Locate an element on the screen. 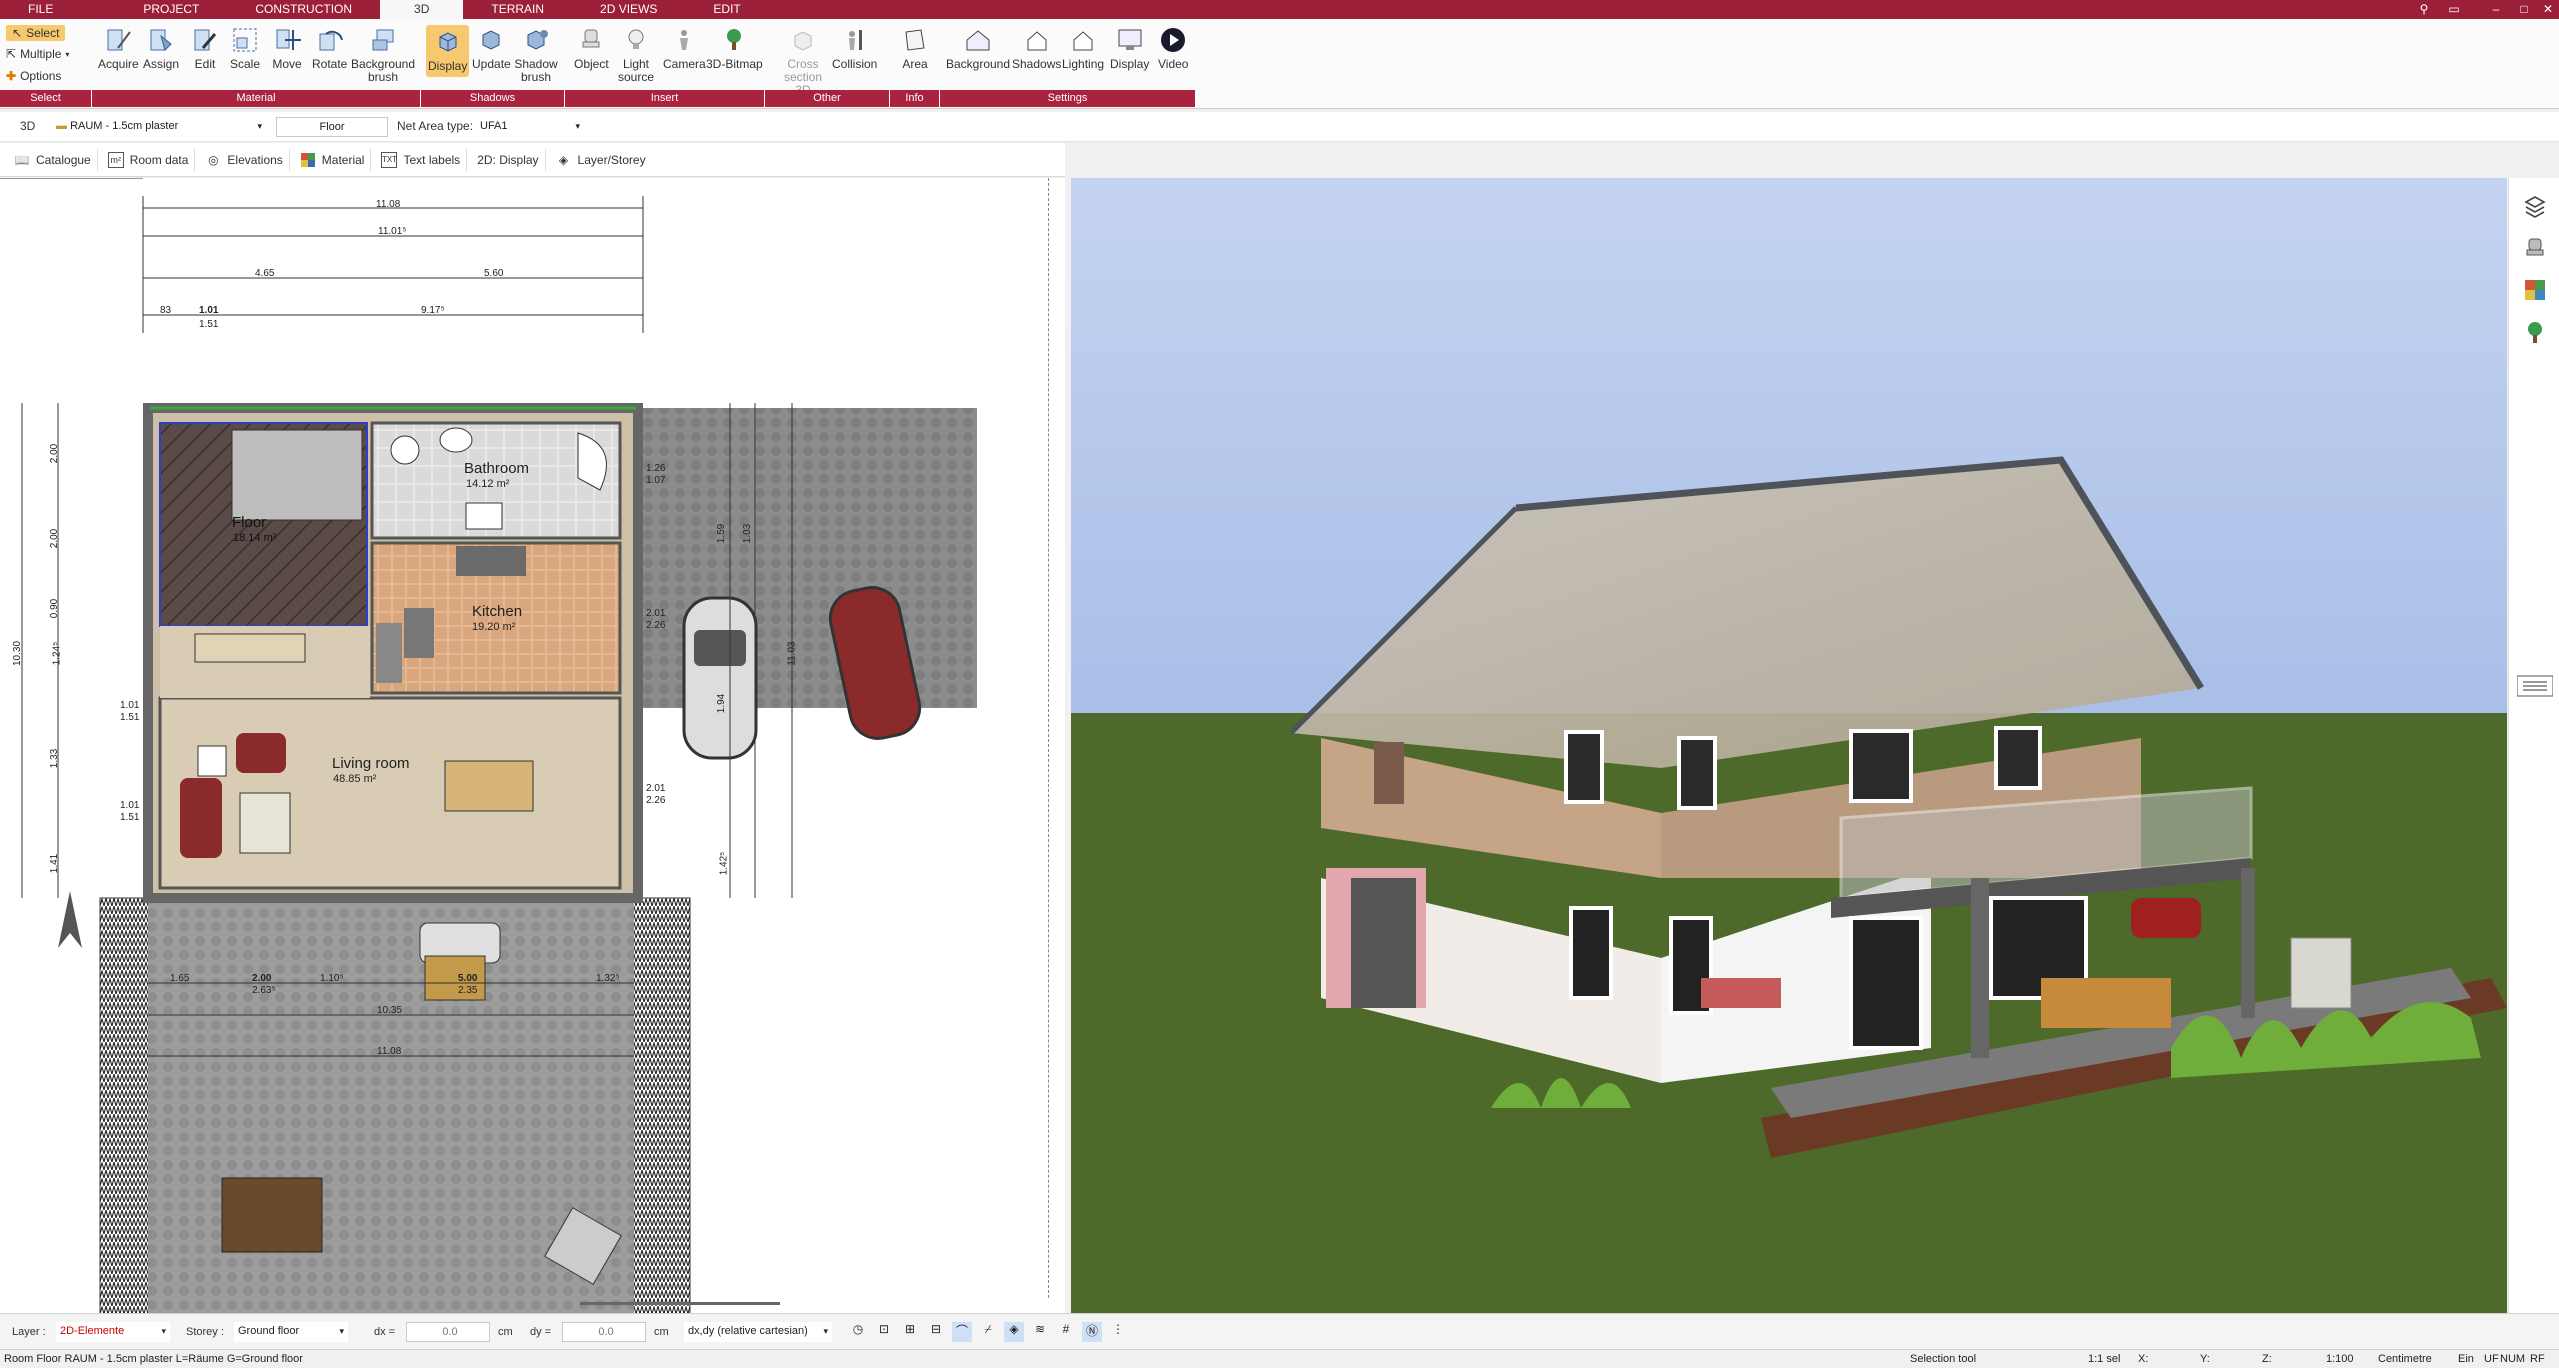  2d-display-button: 2D: Display is located at coordinates (508, 159).